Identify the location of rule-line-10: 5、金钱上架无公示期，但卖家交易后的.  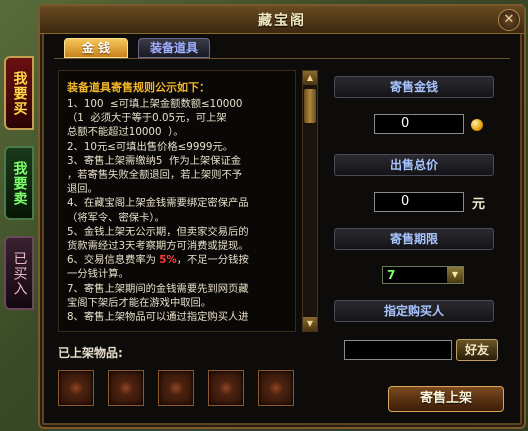
(178, 232).